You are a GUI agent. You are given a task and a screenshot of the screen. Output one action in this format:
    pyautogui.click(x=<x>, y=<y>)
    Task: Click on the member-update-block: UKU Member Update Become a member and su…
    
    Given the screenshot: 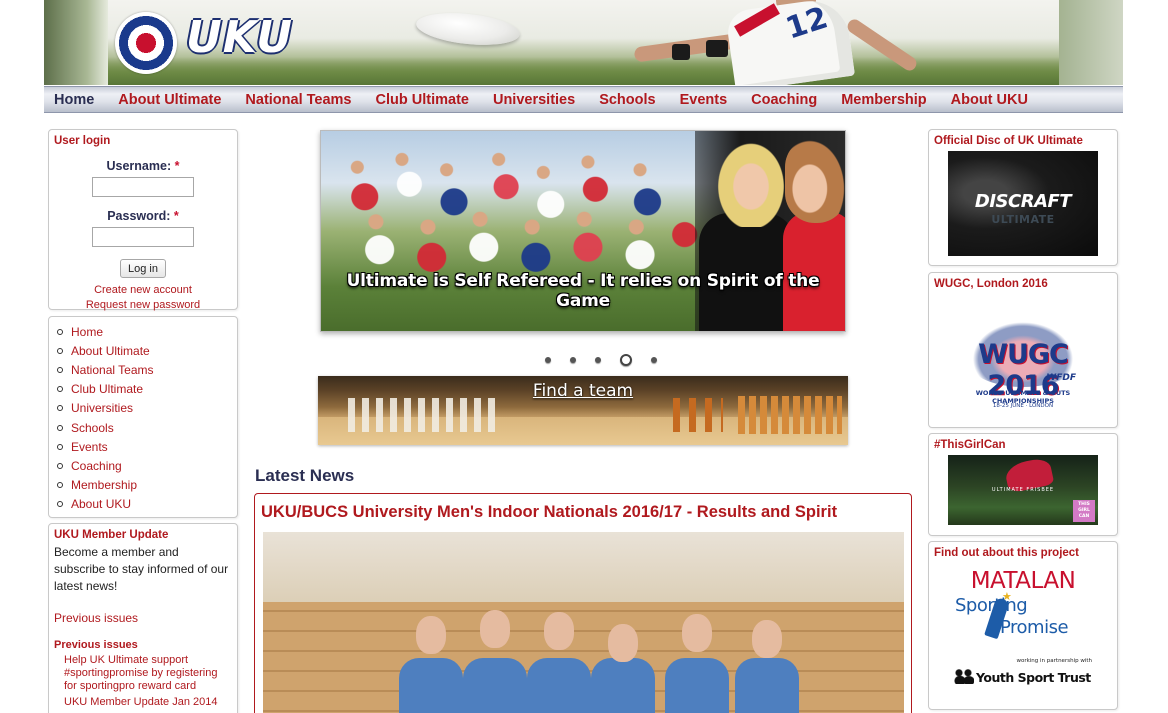 What is the action you would take?
    pyautogui.click(x=143, y=618)
    